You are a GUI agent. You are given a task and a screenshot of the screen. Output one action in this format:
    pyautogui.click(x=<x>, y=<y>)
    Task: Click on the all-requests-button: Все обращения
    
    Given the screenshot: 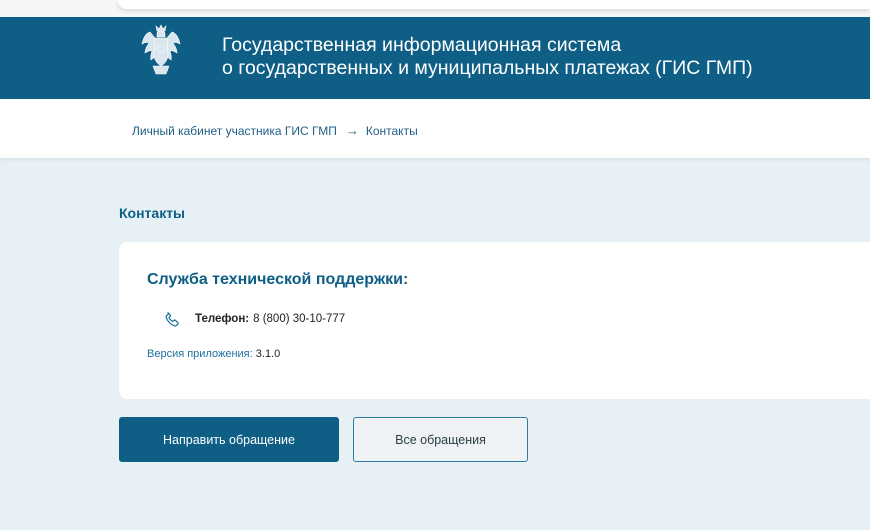 What is the action you would take?
    pyautogui.click(x=440, y=439)
    